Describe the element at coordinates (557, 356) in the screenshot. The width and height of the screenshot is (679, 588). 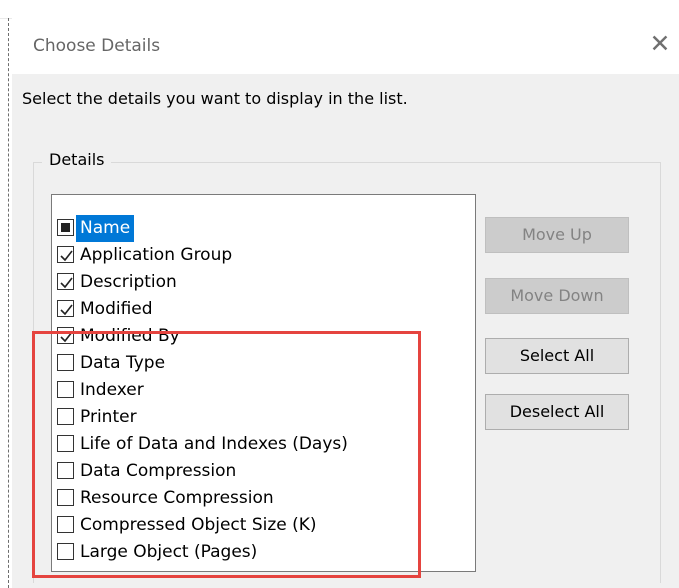
I see `select-all-button: Select All` at that location.